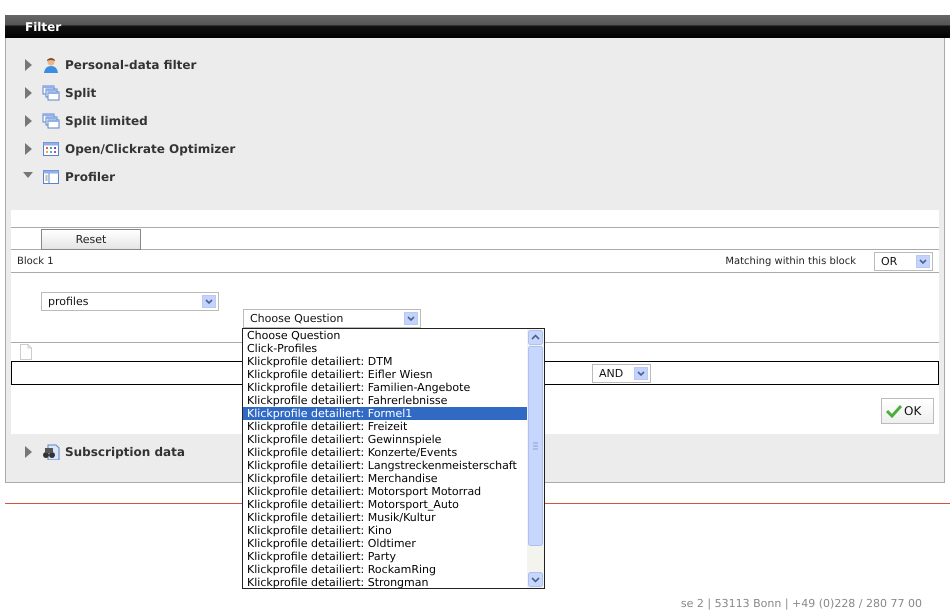 Image resolution: width=950 pixels, height=612 pixels. I want to click on dropdown-option: Klickprofile detailiert: Konzerte/Events, so click(385, 452).